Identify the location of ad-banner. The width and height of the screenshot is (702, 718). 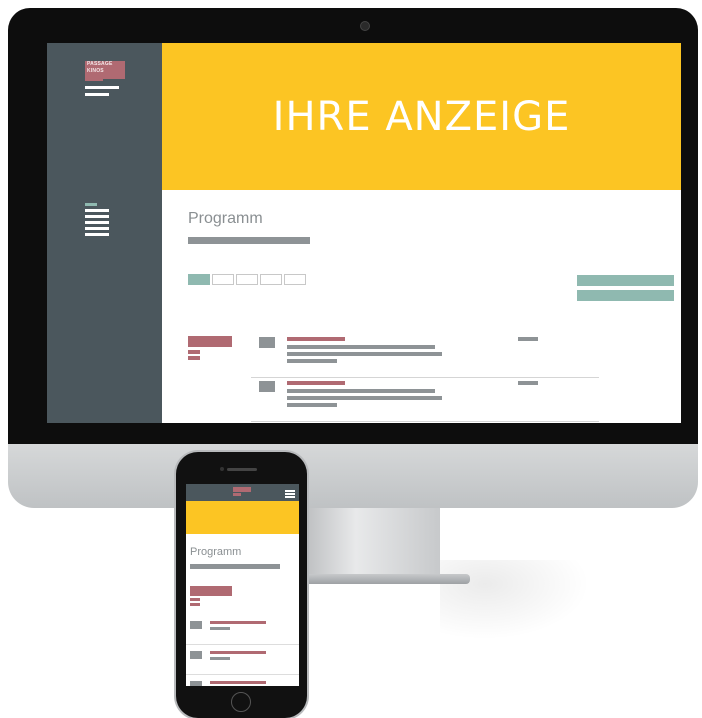
(242, 517).